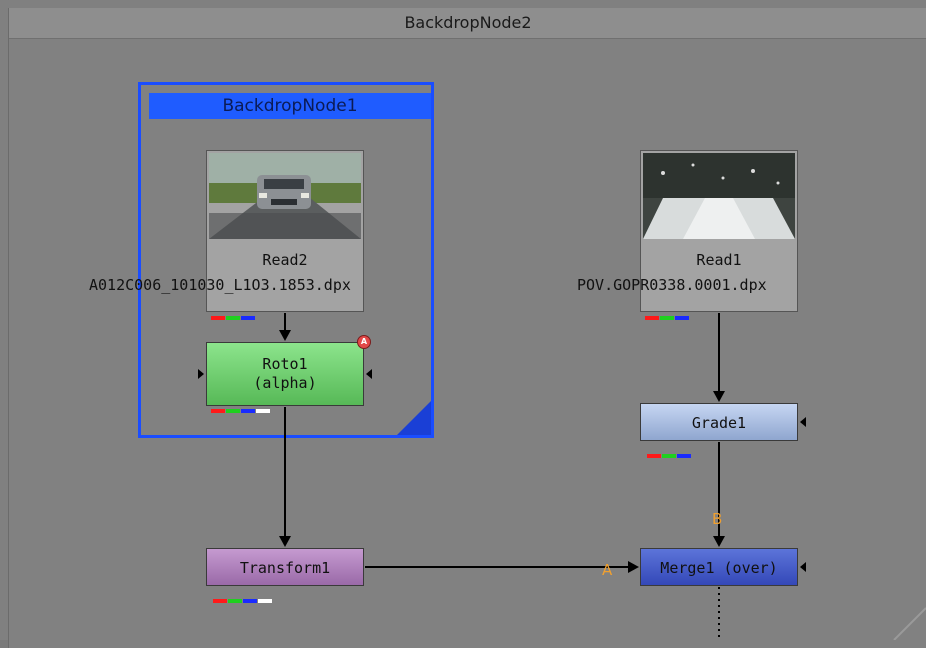 The image size is (926, 648). I want to click on merge1-node: Merge1 (over), so click(719, 567).